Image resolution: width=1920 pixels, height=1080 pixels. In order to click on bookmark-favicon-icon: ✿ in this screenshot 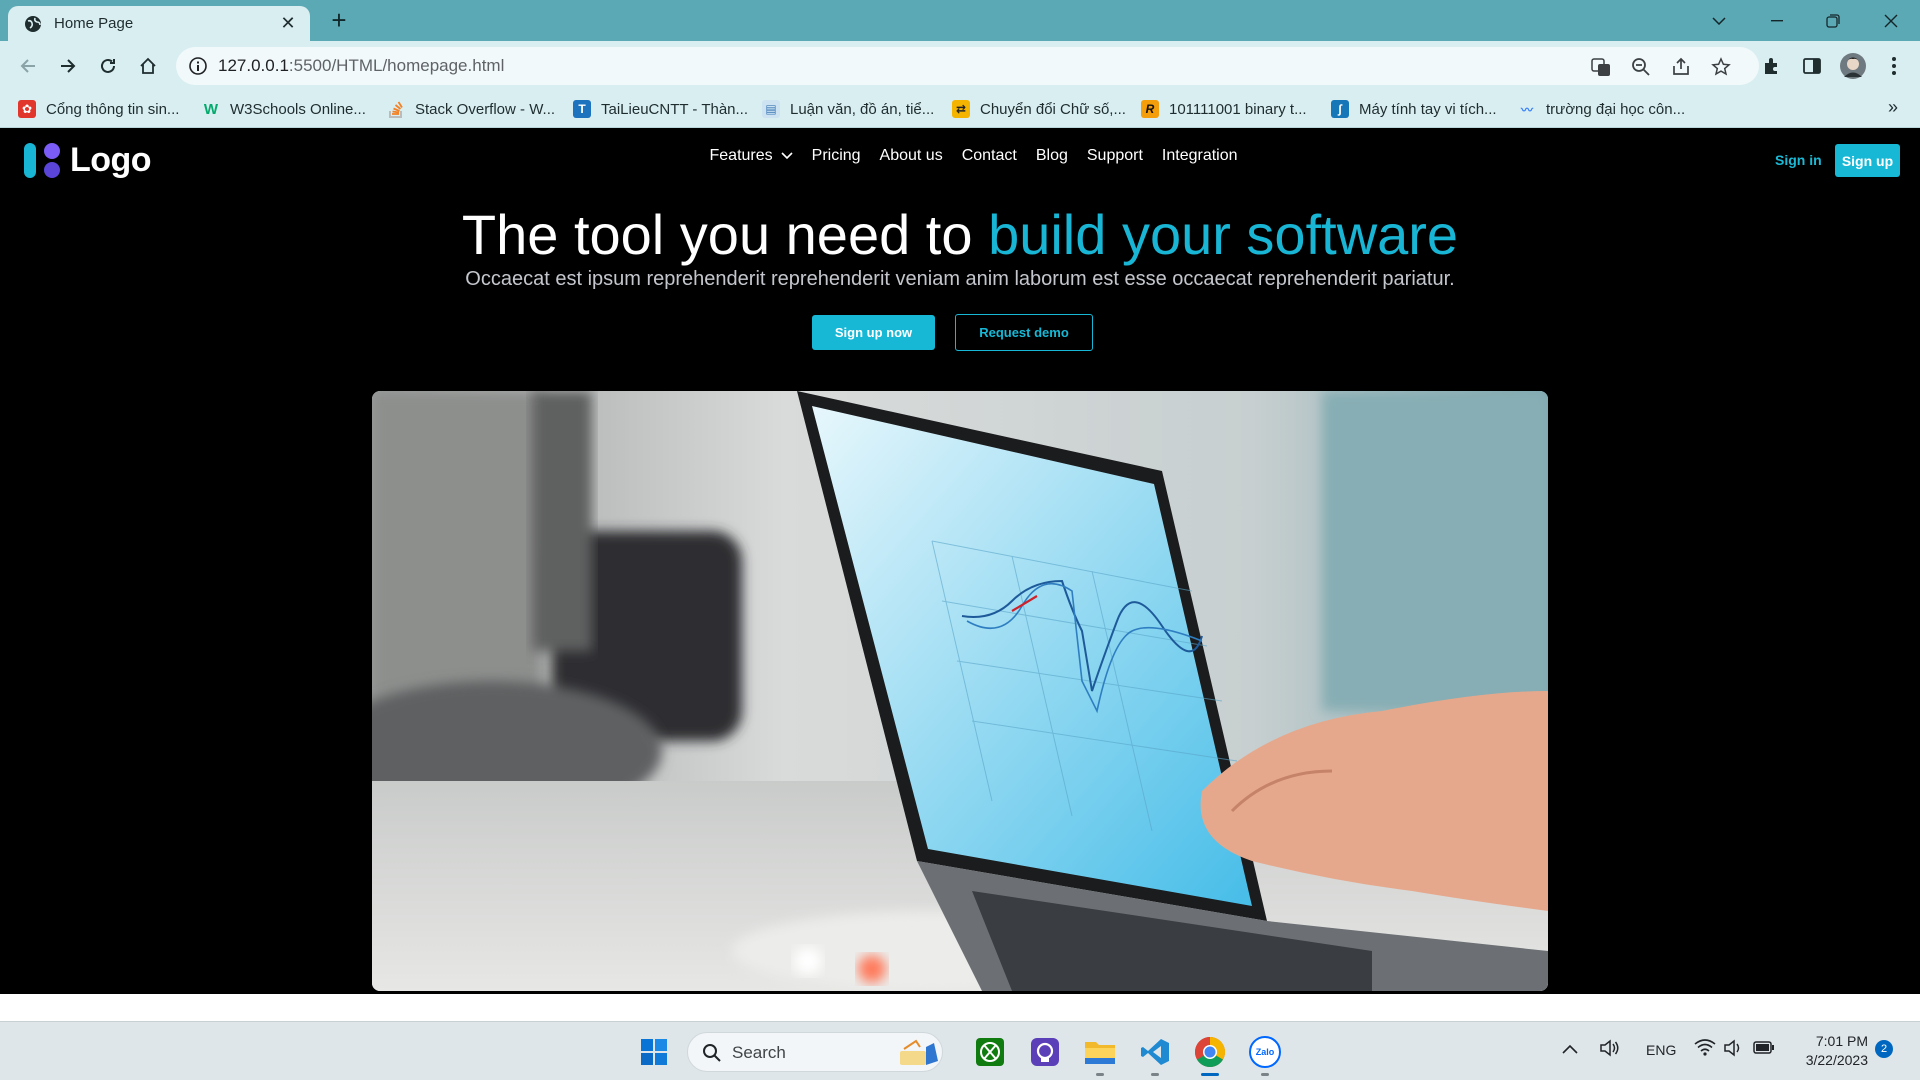, I will do `click(27, 109)`.